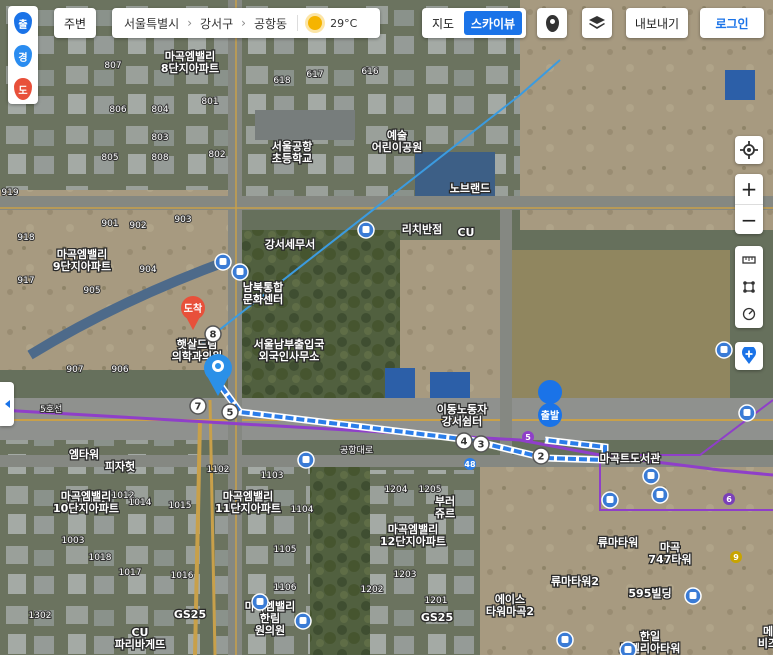 This screenshot has height=655, width=773. I want to click on place-label: 11단지아파트, so click(248, 508).